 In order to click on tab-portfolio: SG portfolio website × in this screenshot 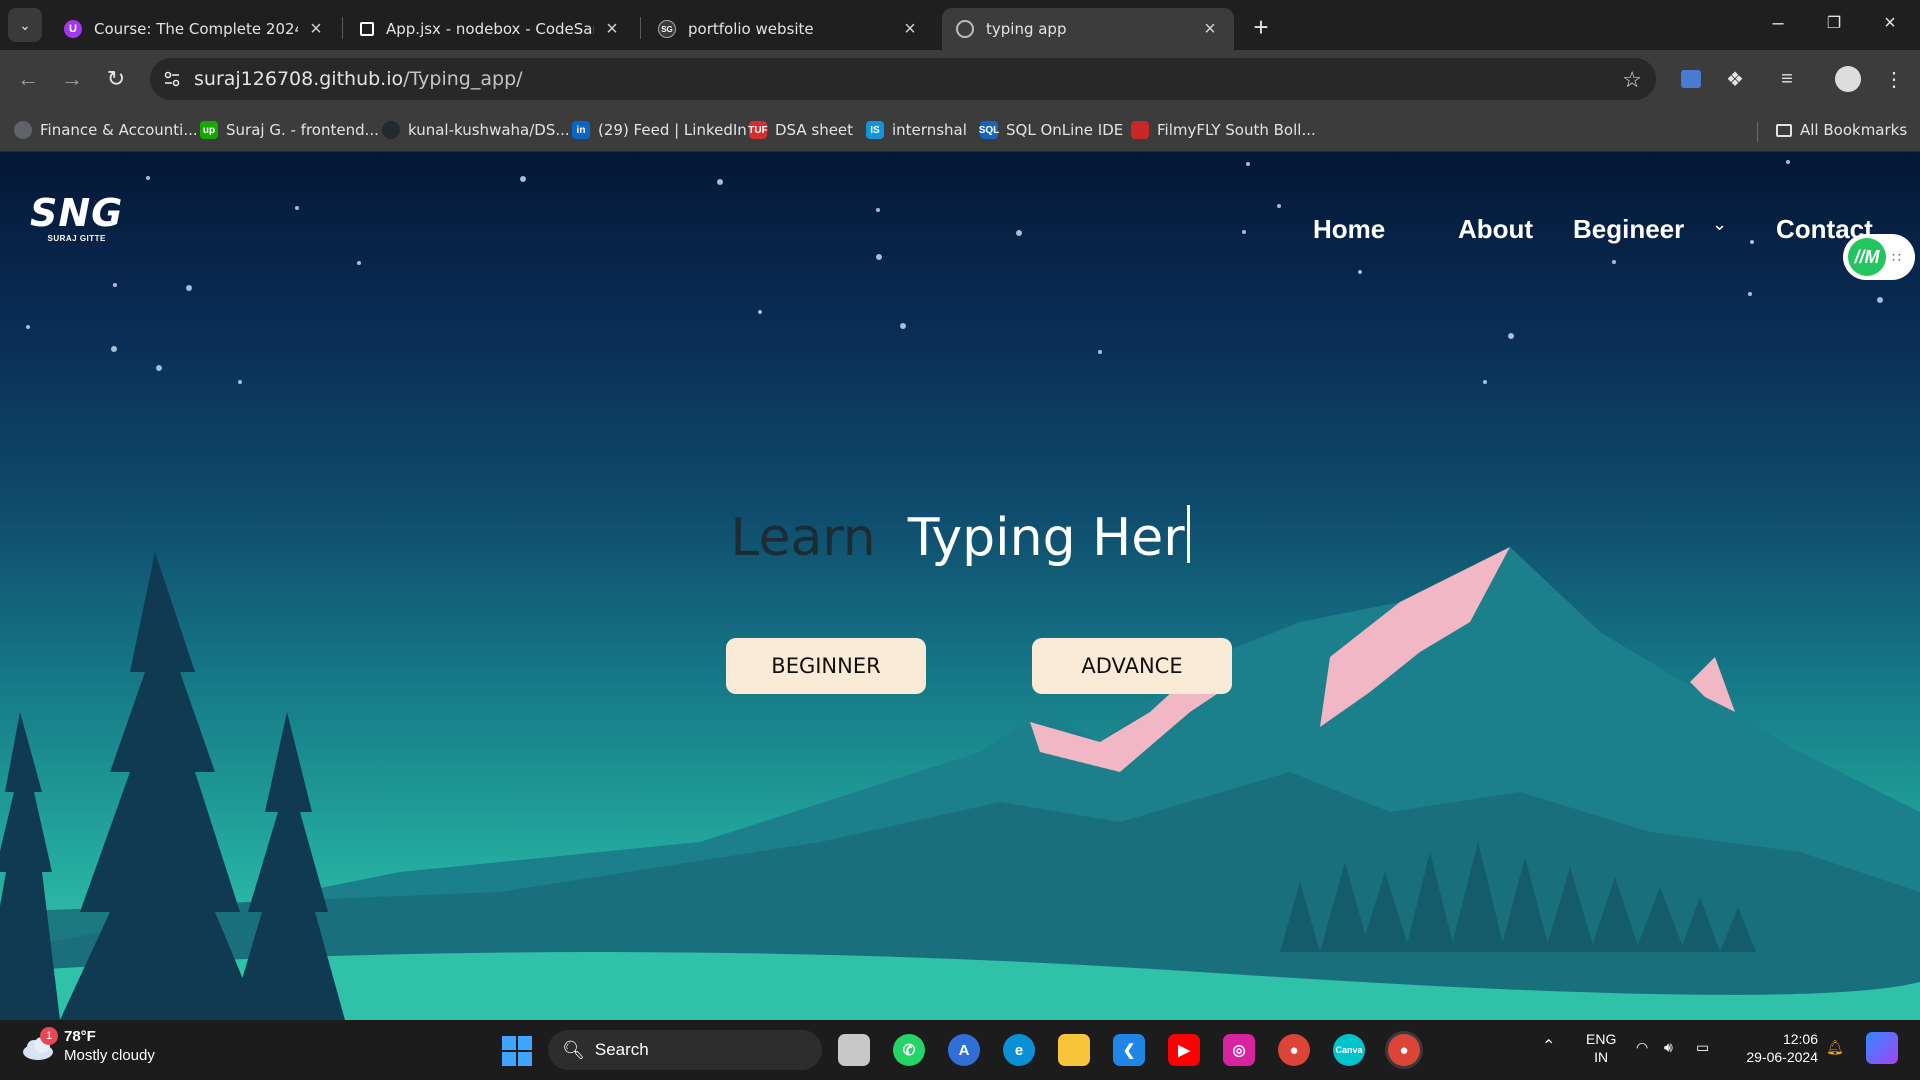, I will do `click(789, 29)`.